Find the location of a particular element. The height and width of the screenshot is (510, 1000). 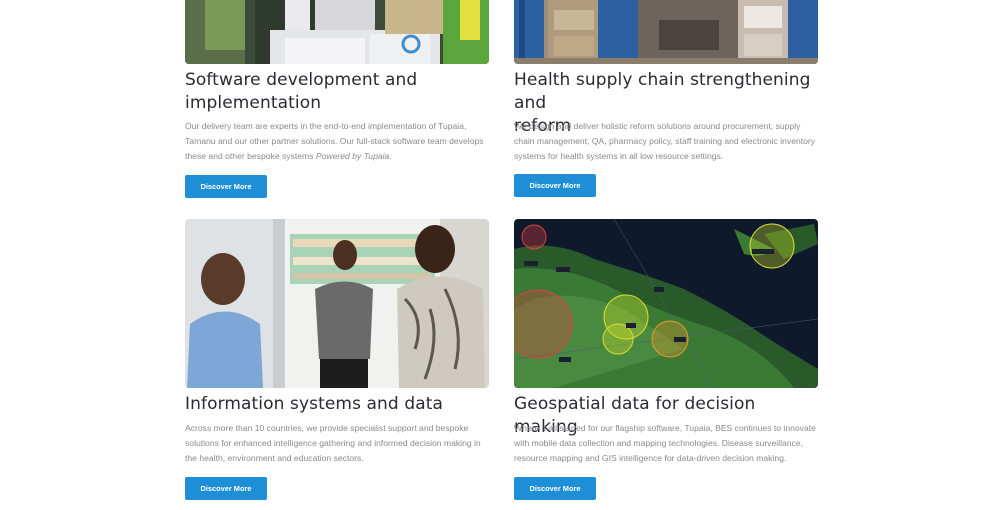

title-line-2: implementation is located at coordinates (253, 103).